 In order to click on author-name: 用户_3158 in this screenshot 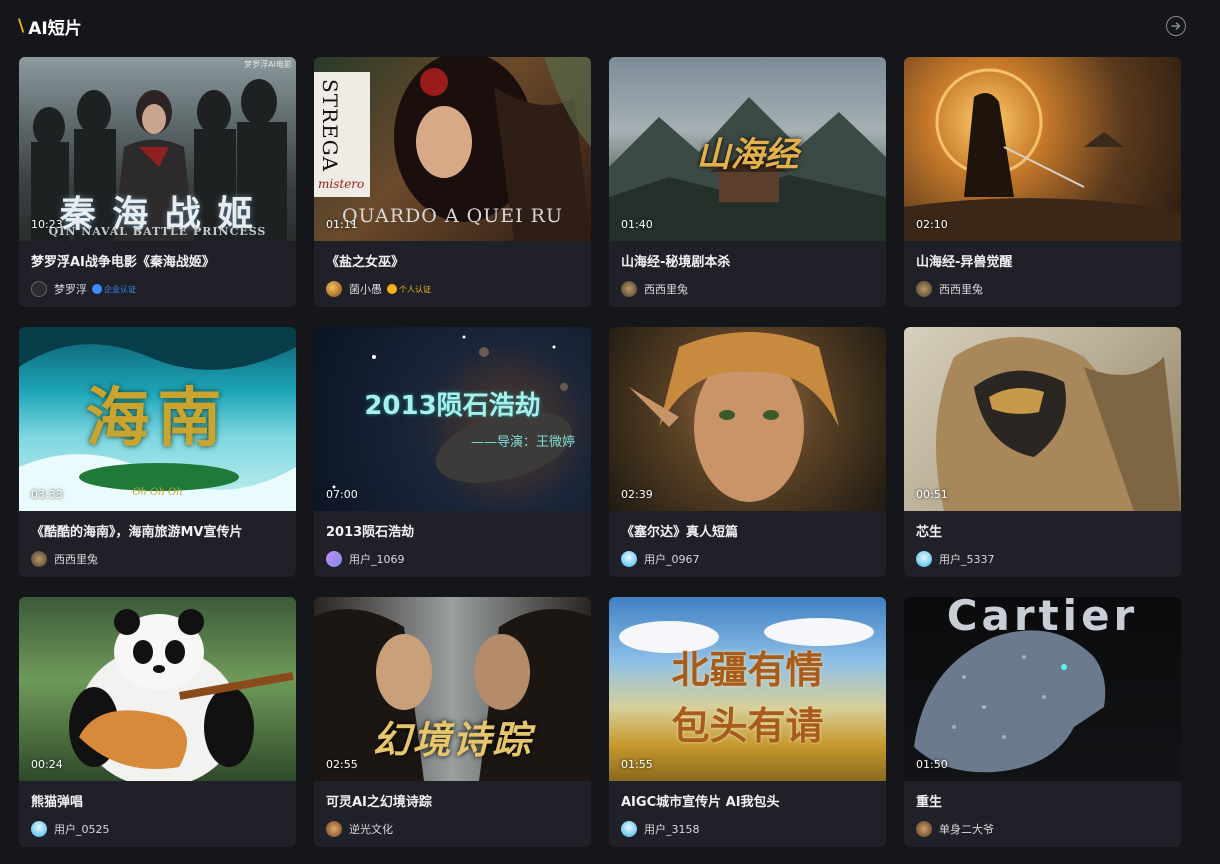, I will do `click(672, 829)`.